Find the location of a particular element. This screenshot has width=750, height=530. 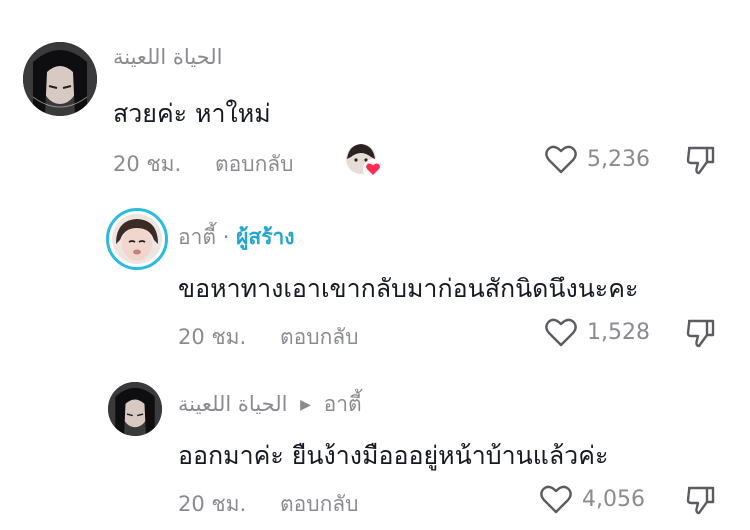

reply-to-username: อาตี้ is located at coordinates (343, 404).